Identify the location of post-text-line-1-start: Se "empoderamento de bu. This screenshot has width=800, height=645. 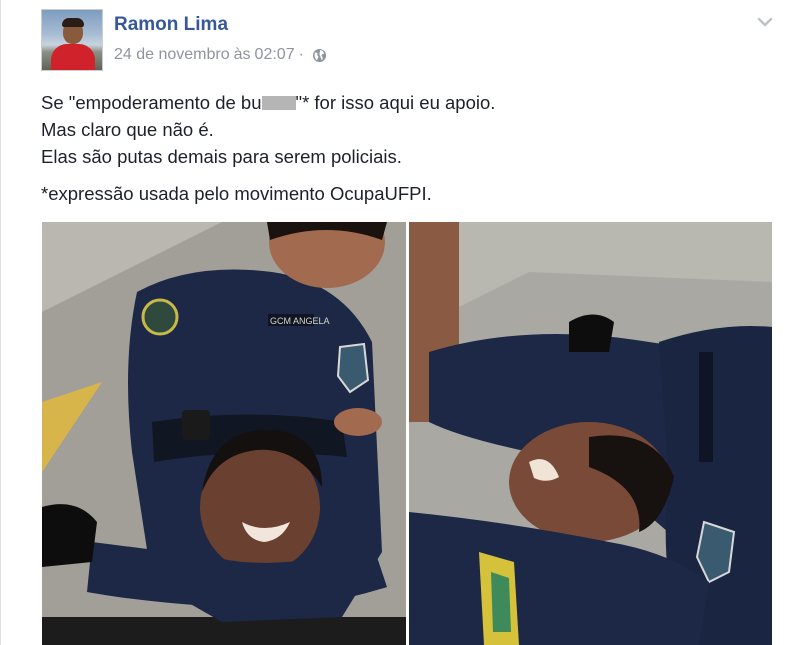
(151, 102).